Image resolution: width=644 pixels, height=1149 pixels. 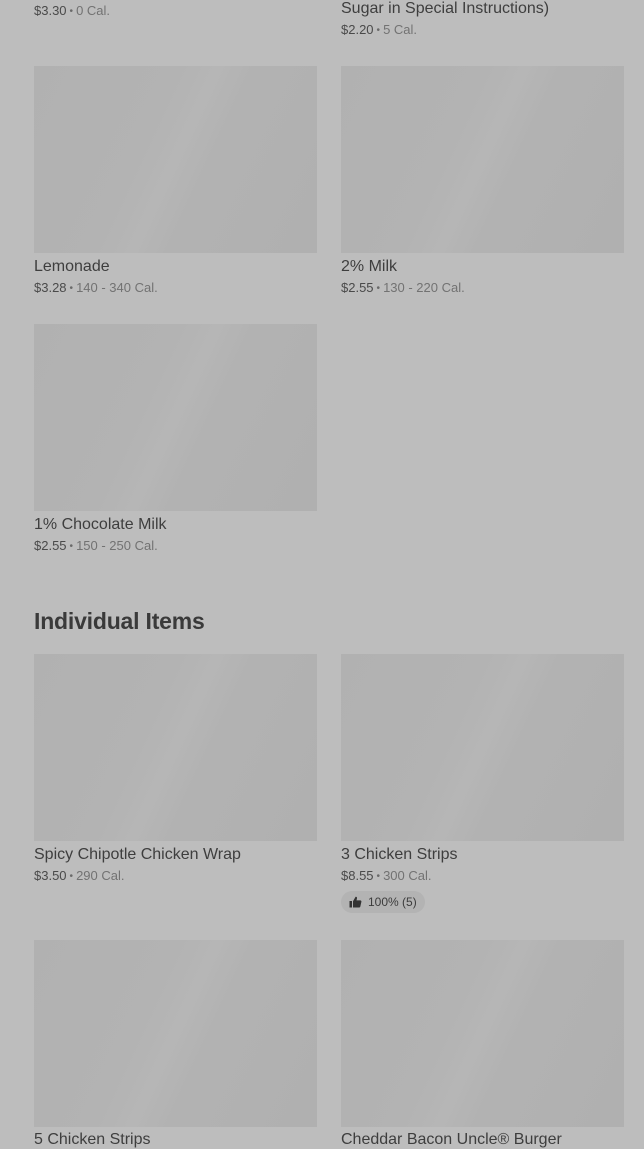 What do you see at coordinates (392, 902) in the screenshot?
I see `rating-text: 100% (5)` at bounding box center [392, 902].